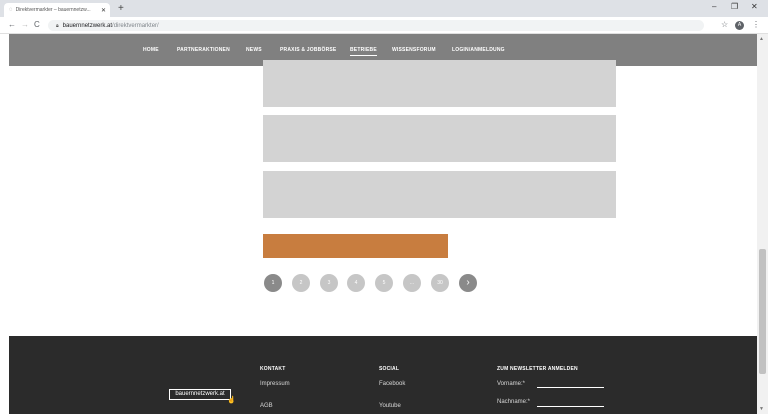 This screenshot has height=414, width=768. I want to click on nav-item-wissensforum: WISSENSFORUM, so click(414, 50).